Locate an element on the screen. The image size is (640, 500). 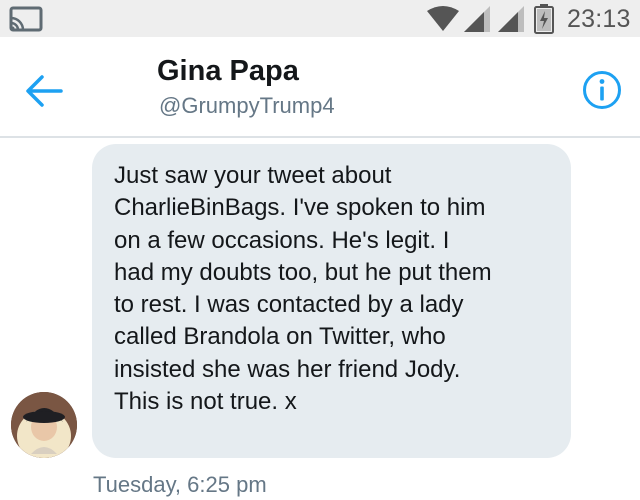
contact-handle: @GrumpyTrump4 is located at coordinates (247, 105).